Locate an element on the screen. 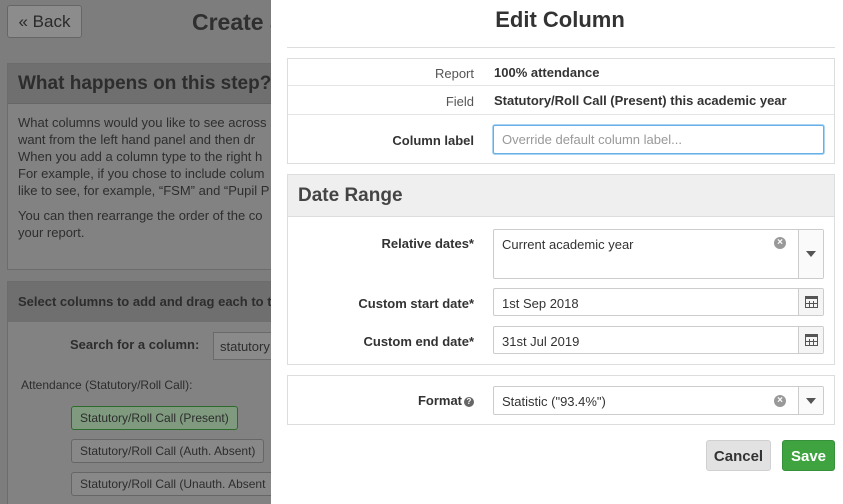 This screenshot has height=504, width=843. column-chip: Statutory/Roll Call (Present) is located at coordinates (154, 418).